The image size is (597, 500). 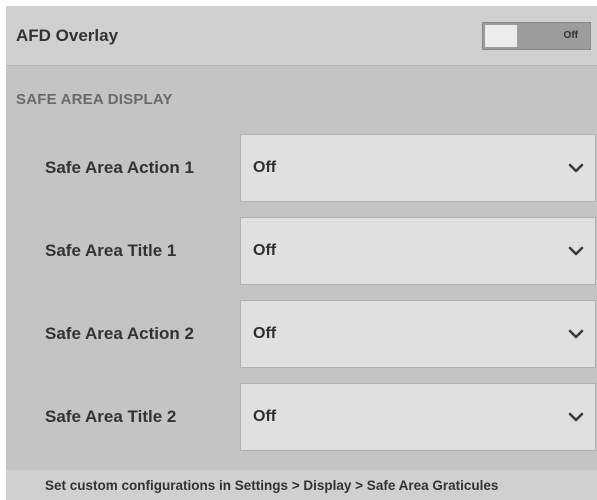 What do you see at coordinates (111, 250) in the screenshot?
I see `safe-area-title-1-label: Safe Area Title 1` at bounding box center [111, 250].